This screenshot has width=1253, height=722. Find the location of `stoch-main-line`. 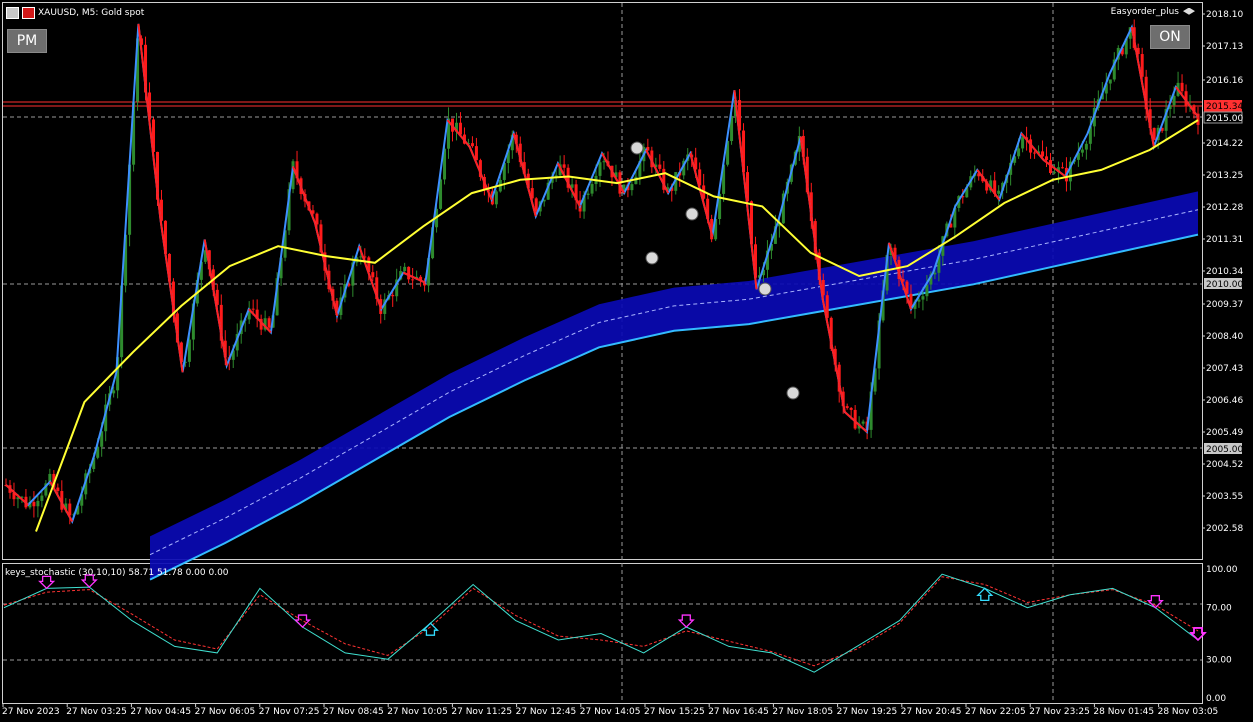

stoch-main-line is located at coordinates (601, 623).